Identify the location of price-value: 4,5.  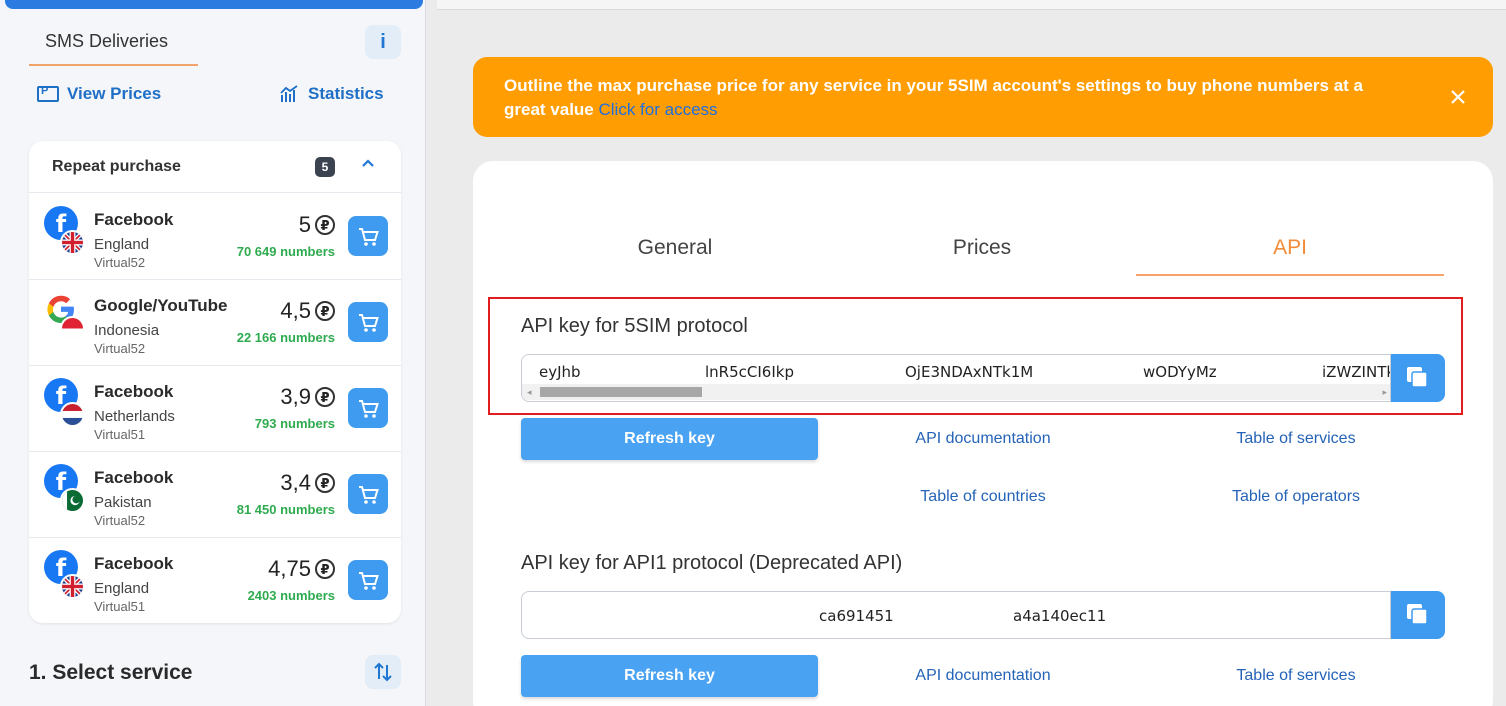
(295, 310).